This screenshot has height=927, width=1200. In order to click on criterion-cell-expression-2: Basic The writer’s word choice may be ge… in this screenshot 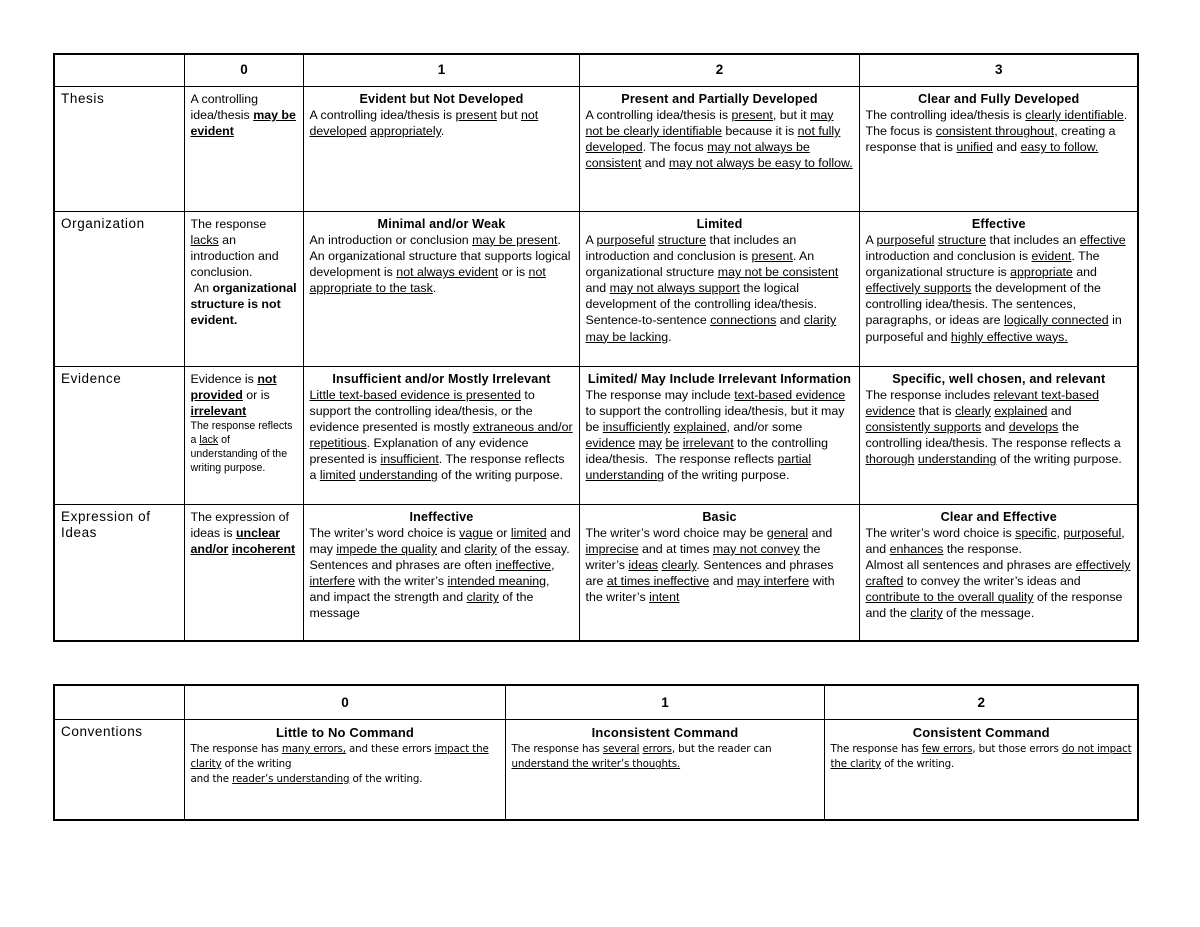, I will do `click(719, 572)`.